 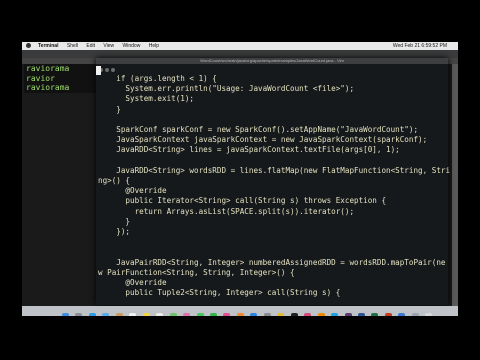 I want to click on powerpoint-icon, so click(x=388, y=314).